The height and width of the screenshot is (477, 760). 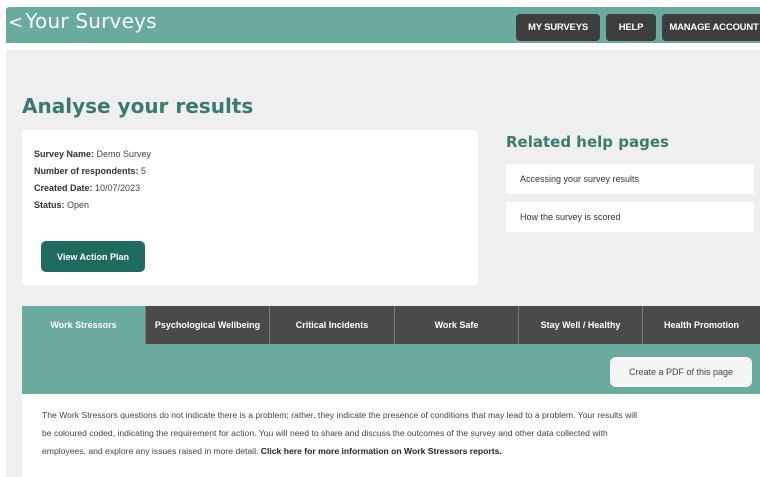 What do you see at coordinates (91, 21) in the screenshot?
I see `app-title: Your Surveys` at bounding box center [91, 21].